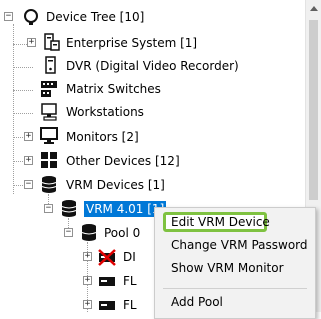  I want to click on vrm-device-icon, so click(69, 208).